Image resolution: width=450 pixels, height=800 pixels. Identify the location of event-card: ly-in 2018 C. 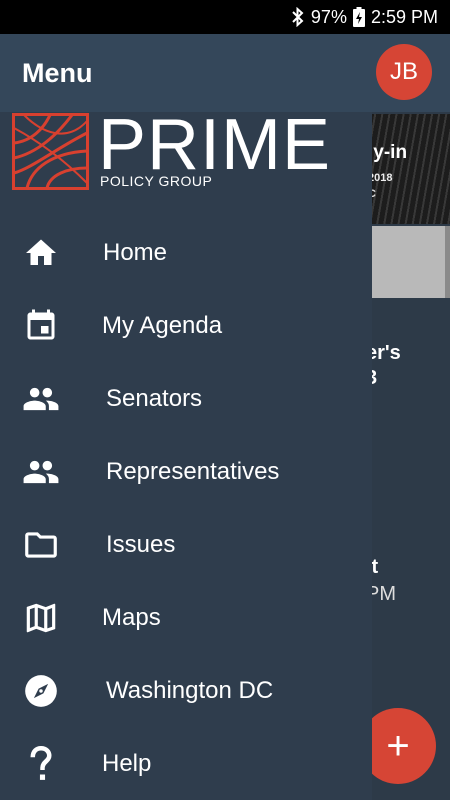
(405, 169).